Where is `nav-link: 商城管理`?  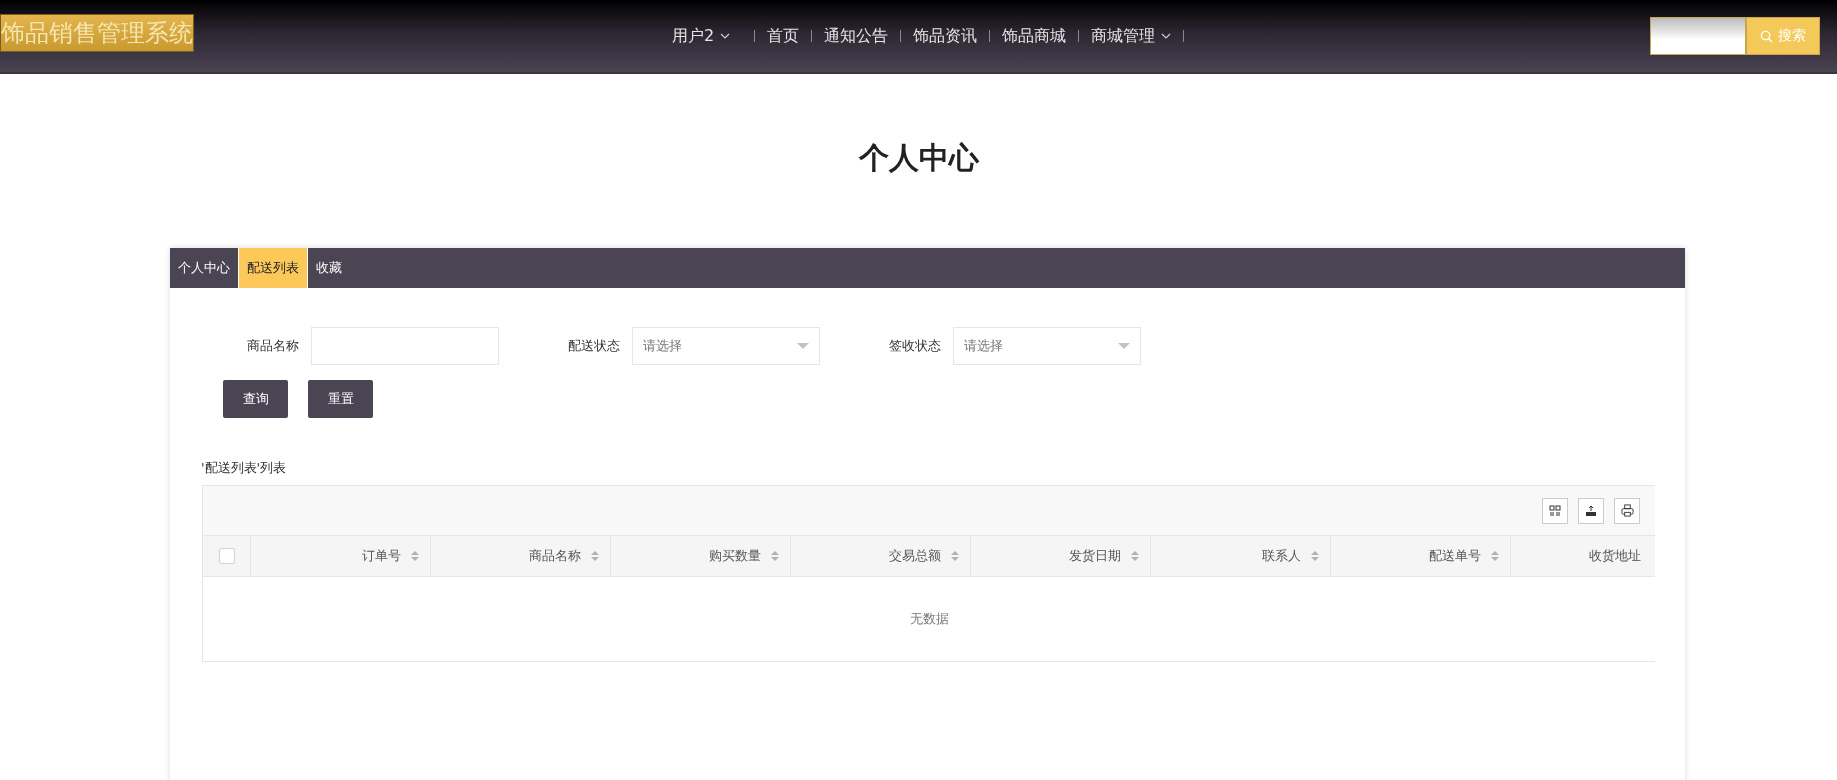 nav-link: 商城管理 is located at coordinates (1131, 36).